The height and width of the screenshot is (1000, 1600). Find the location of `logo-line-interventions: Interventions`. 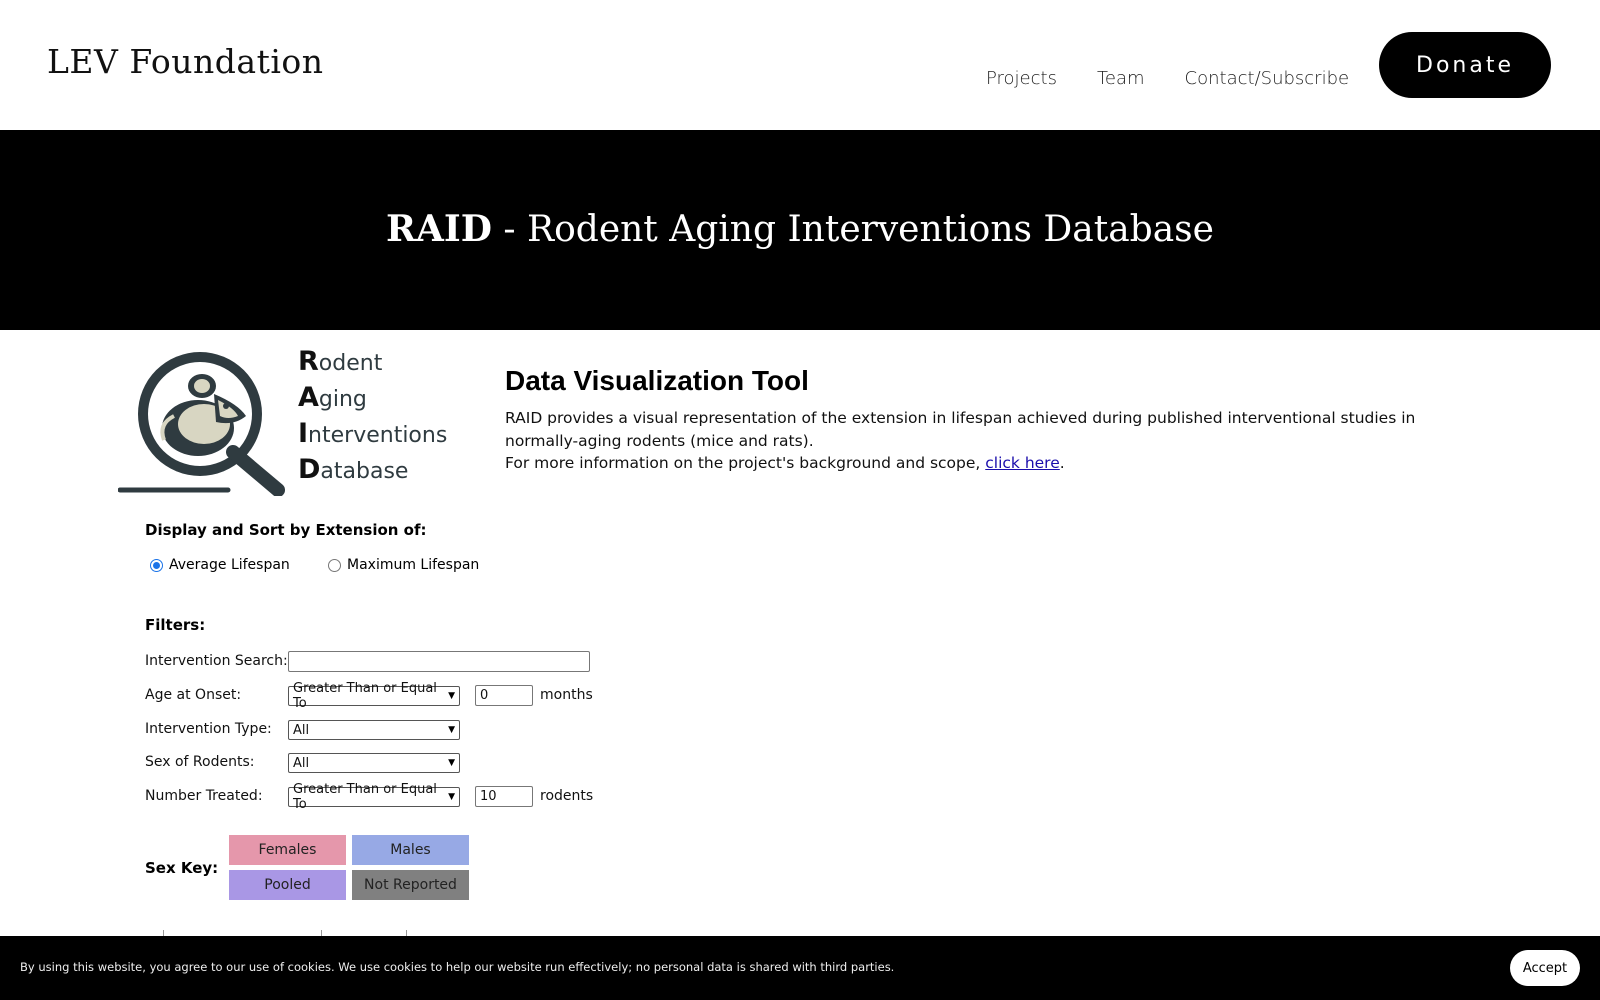

logo-line-interventions: Interventions is located at coordinates (372, 434).